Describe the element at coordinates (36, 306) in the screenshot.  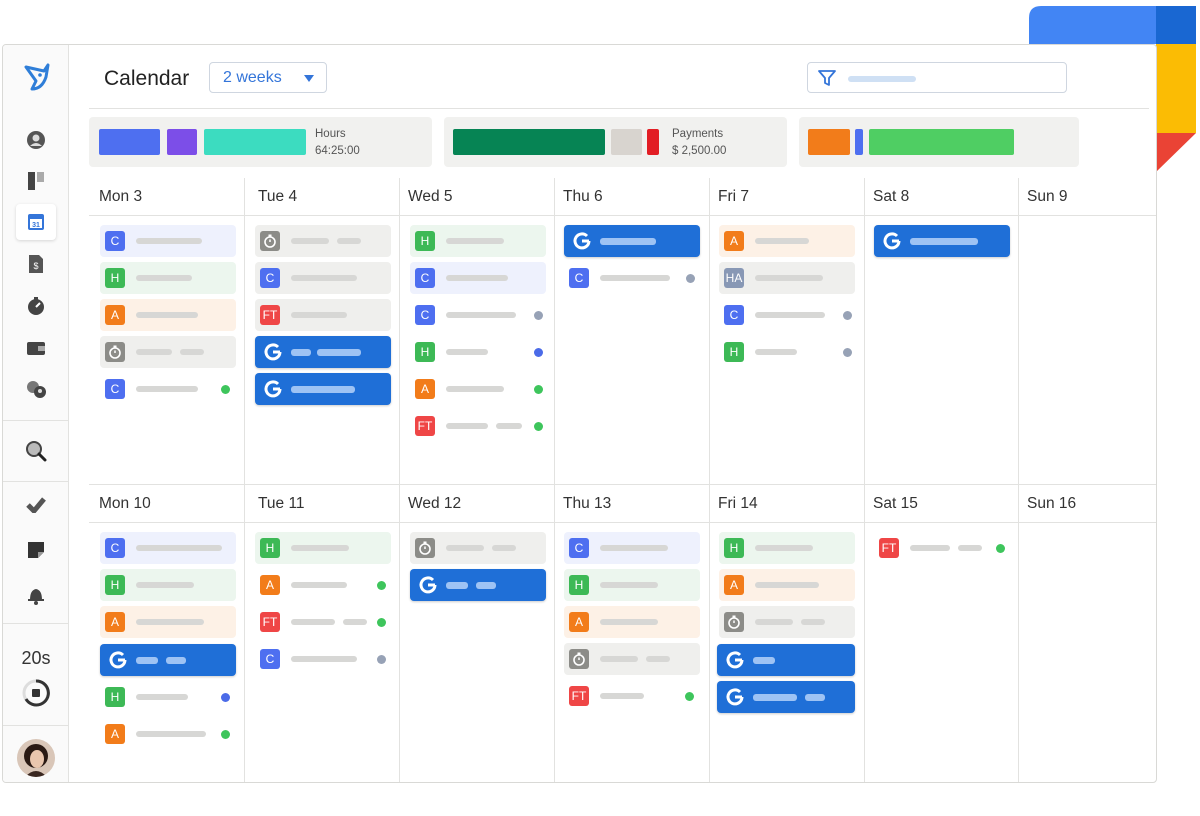
I see `timer-icon` at that location.